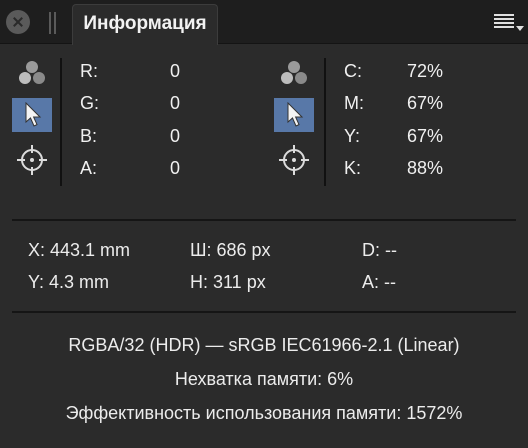  What do you see at coordinates (264, 22) in the screenshot?
I see `panel-tabbar: Информация` at bounding box center [264, 22].